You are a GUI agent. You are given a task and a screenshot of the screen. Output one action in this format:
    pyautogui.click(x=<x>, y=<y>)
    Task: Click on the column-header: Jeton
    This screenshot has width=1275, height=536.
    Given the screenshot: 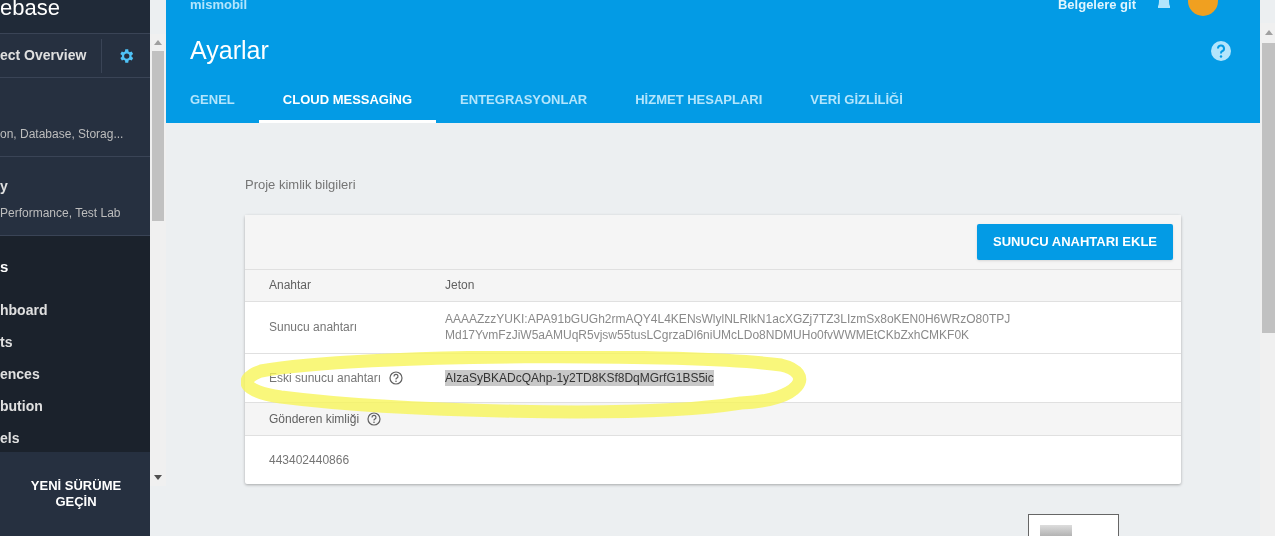 What is the action you would take?
    pyautogui.click(x=460, y=285)
    